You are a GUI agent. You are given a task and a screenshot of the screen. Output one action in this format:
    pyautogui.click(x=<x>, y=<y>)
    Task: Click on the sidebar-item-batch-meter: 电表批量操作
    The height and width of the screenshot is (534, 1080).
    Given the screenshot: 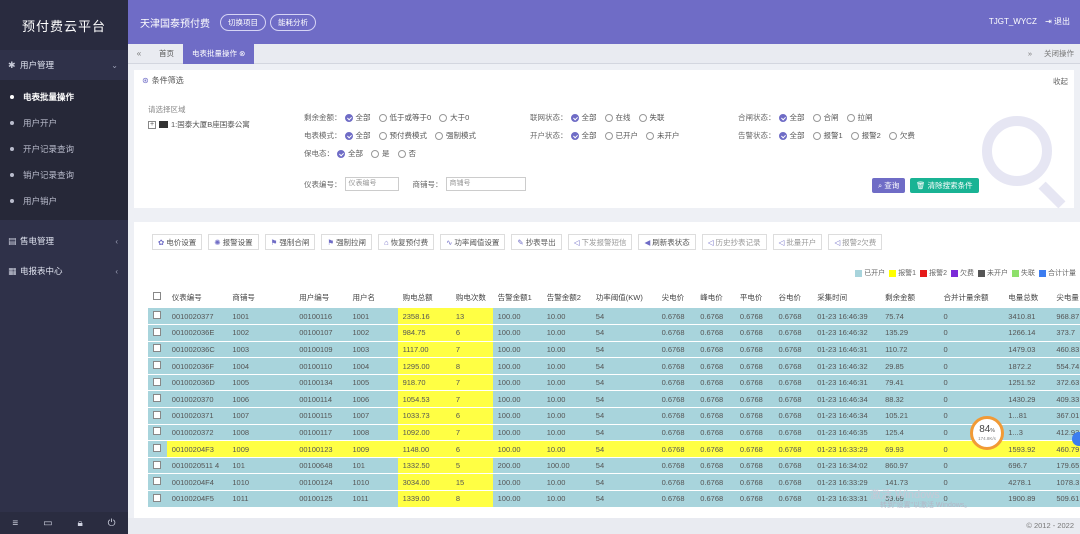 What is the action you would take?
    pyautogui.click(x=64, y=97)
    